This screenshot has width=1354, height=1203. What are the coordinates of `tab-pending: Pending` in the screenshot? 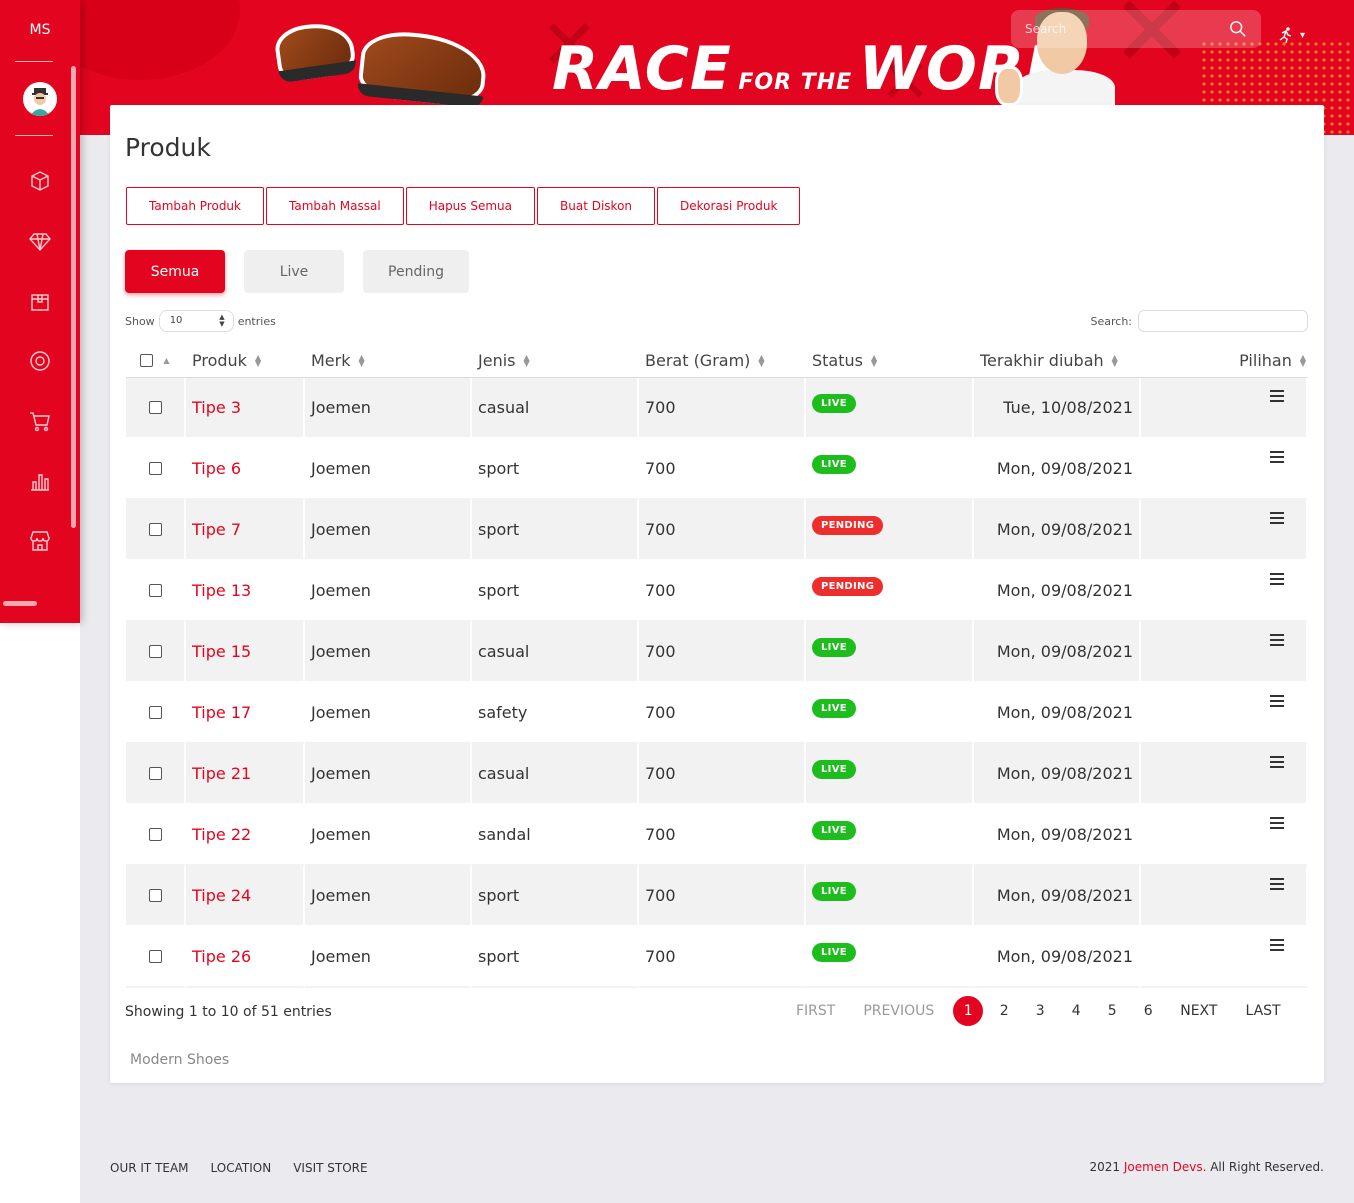 It's located at (416, 271).